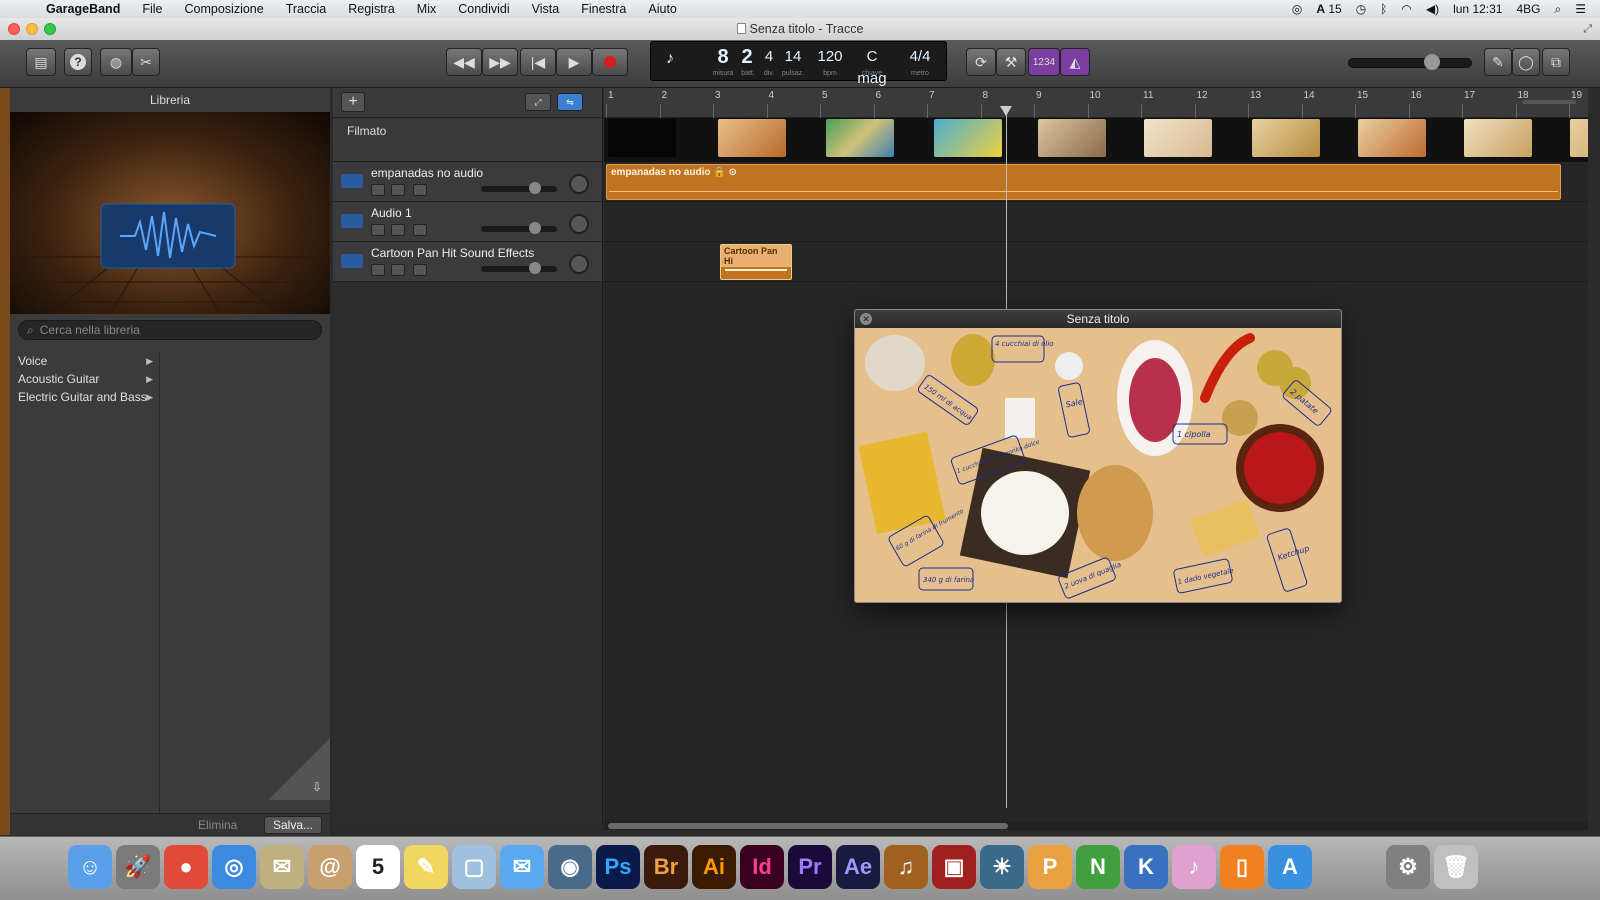  I want to click on library-toggle-button: ▤, so click(41, 62).